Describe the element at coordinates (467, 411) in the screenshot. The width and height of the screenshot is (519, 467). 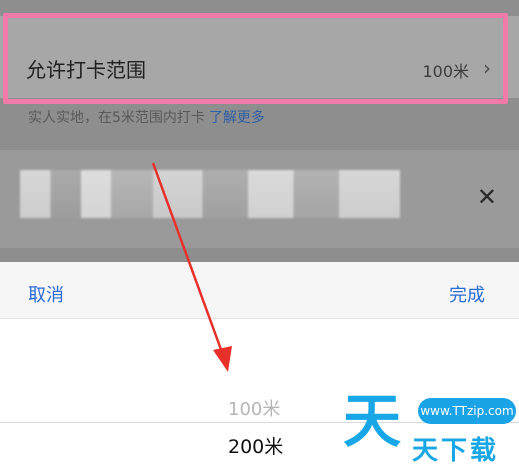
I see `watermark-url: www.TTzip.com` at that location.